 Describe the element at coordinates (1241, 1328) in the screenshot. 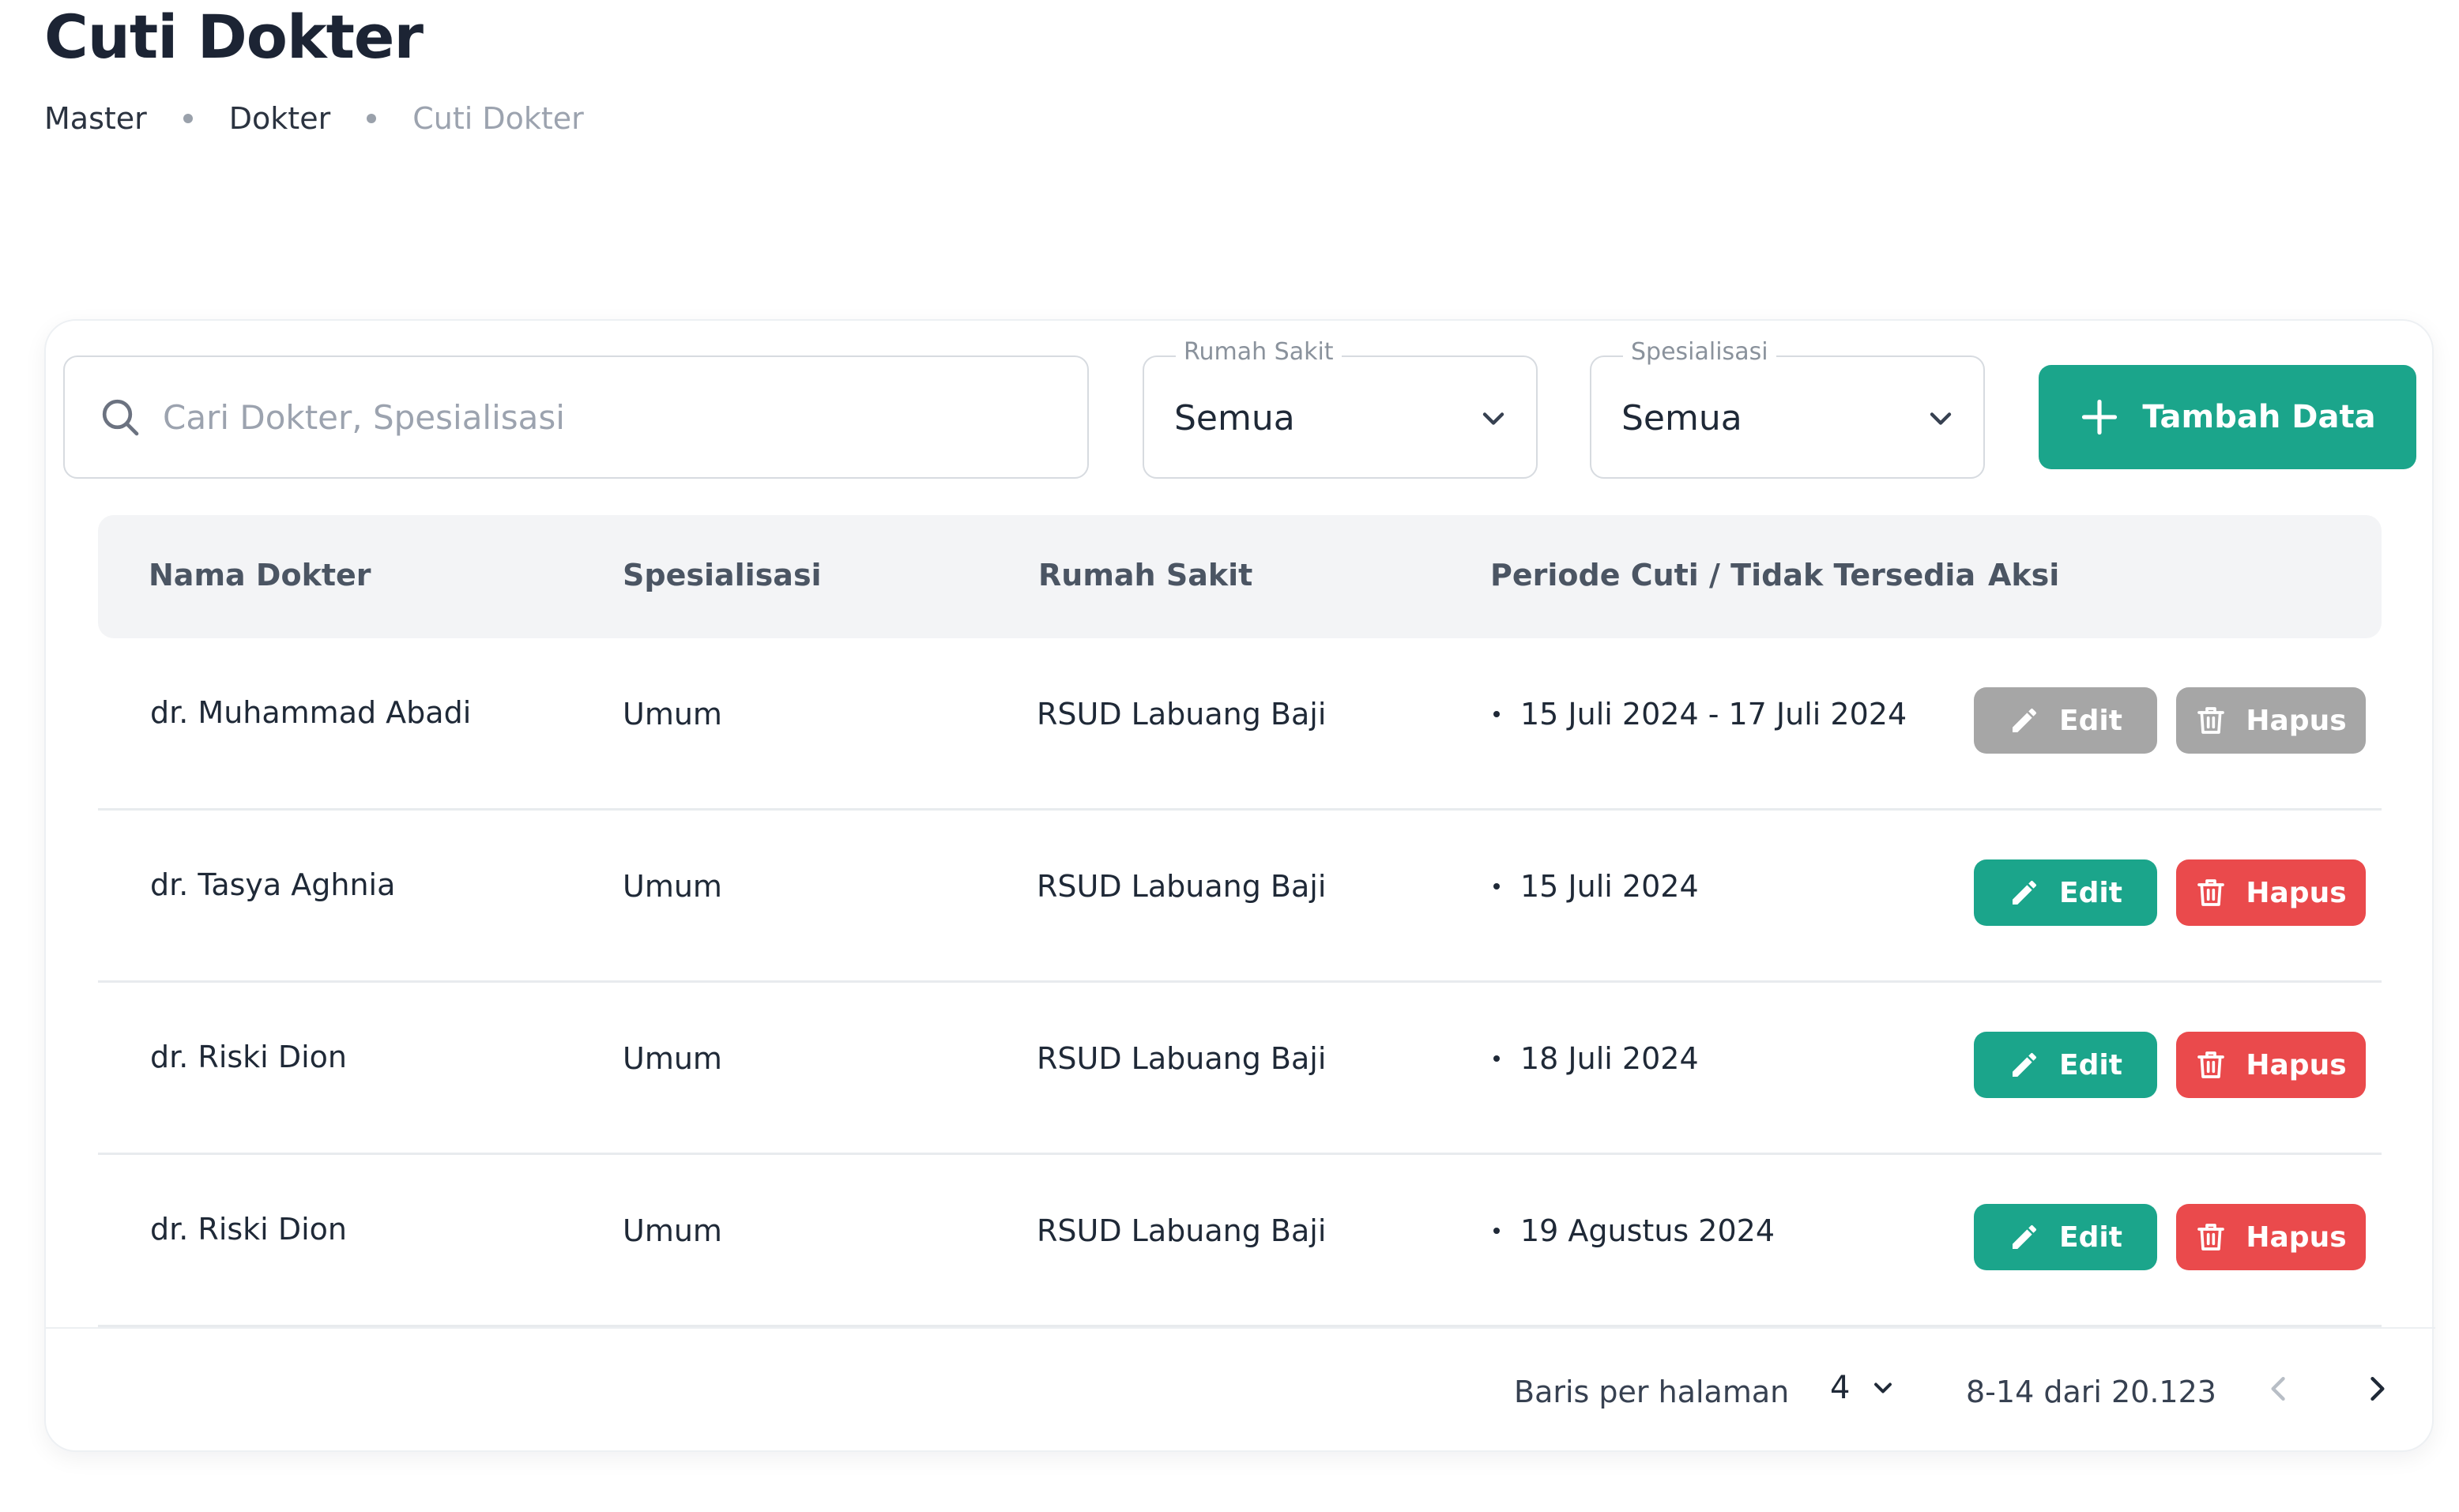

I see `footer-divider` at that location.